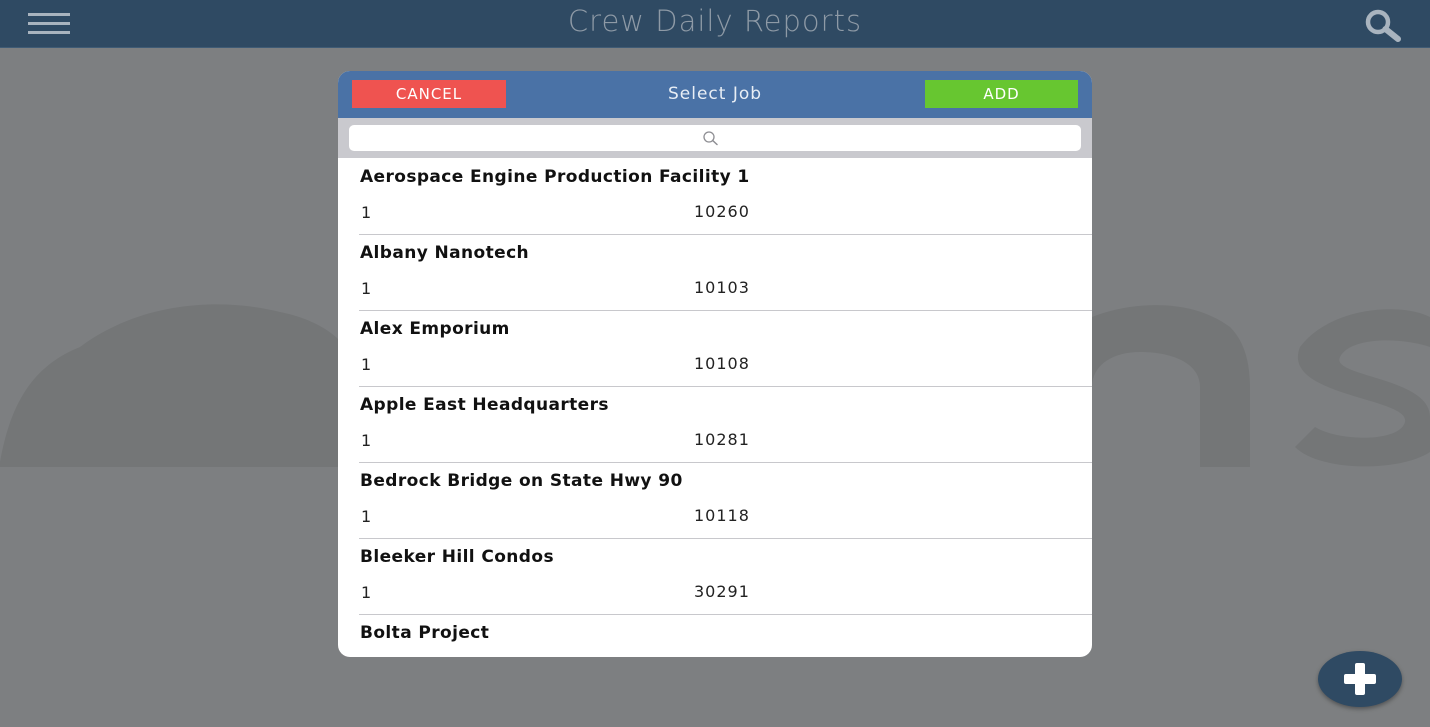 This screenshot has height=727, width=1430. I want to click on job-name: Aerospace Engine Production Facility 1, so click(555, 177).